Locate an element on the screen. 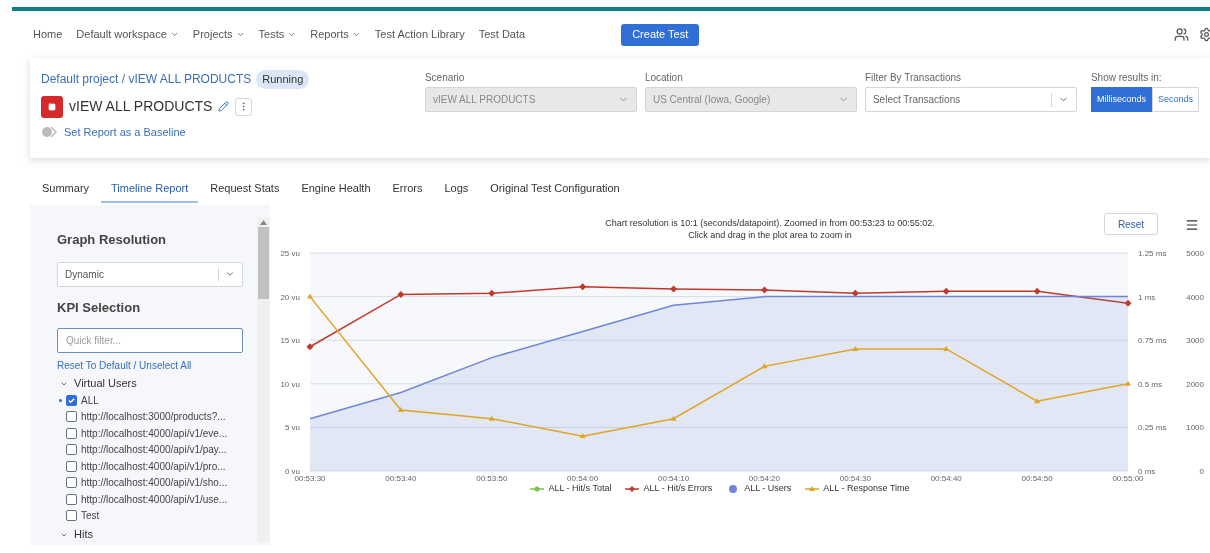  axis-label: 1 ms is located at coordinates (1147, 297).